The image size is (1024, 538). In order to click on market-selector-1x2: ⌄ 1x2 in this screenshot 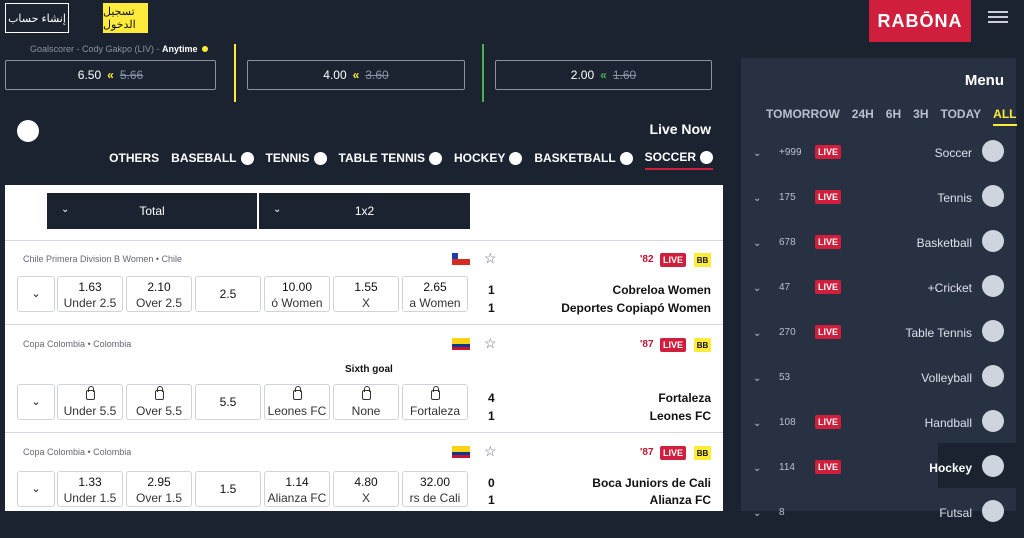, I will do `click(364, 211)`.